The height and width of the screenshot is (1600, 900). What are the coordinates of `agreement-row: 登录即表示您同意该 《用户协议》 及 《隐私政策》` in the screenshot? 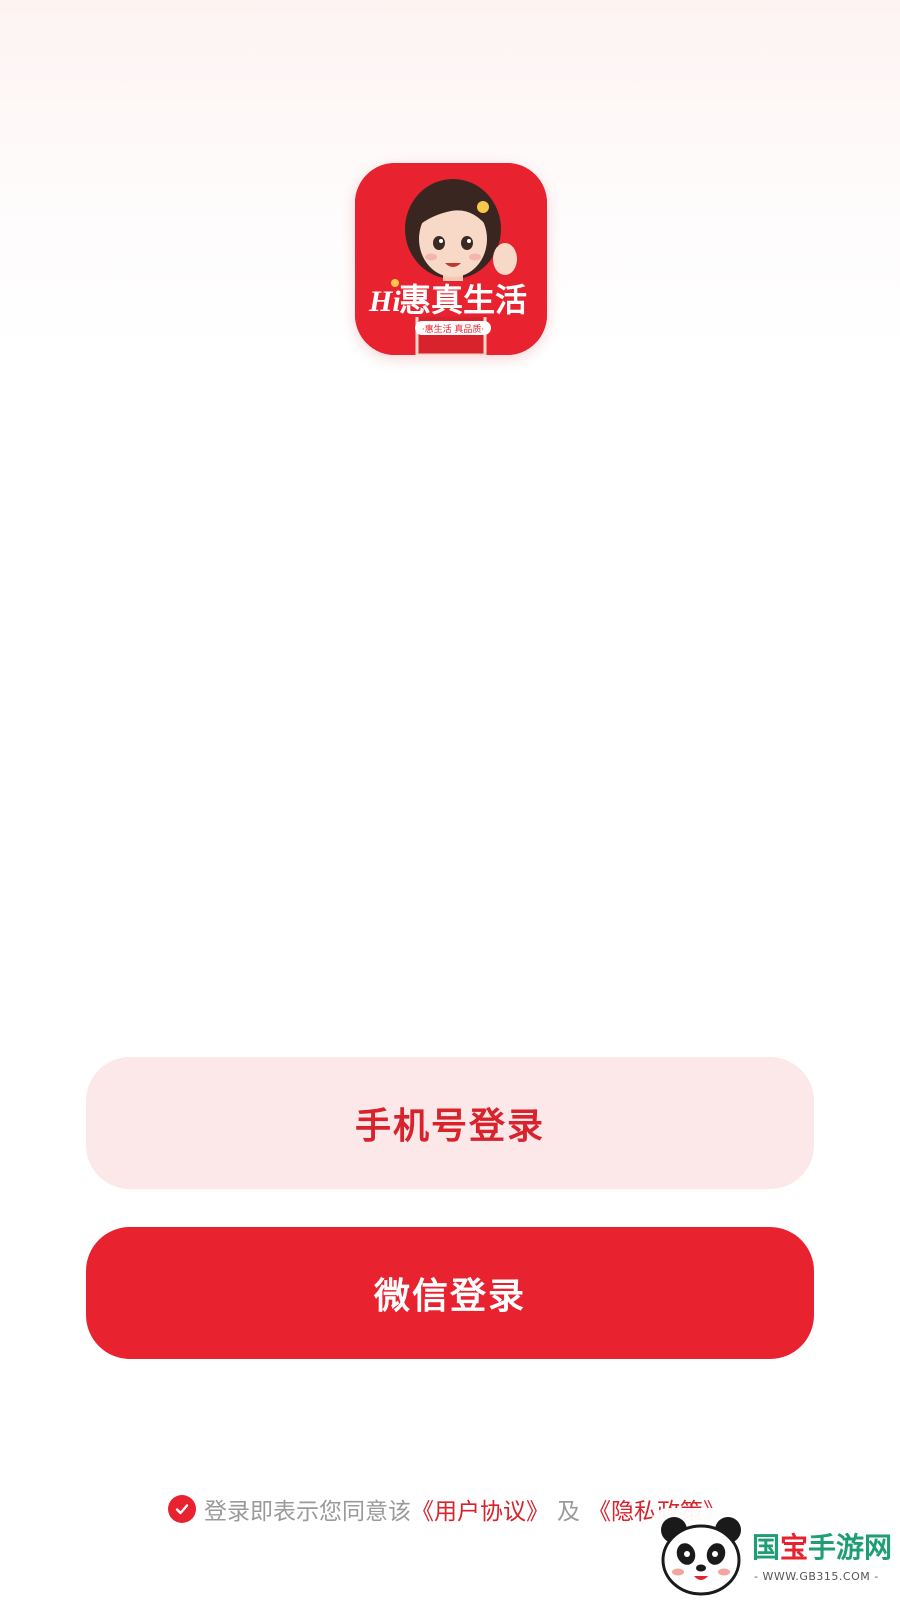 It's located at (447, 1509).